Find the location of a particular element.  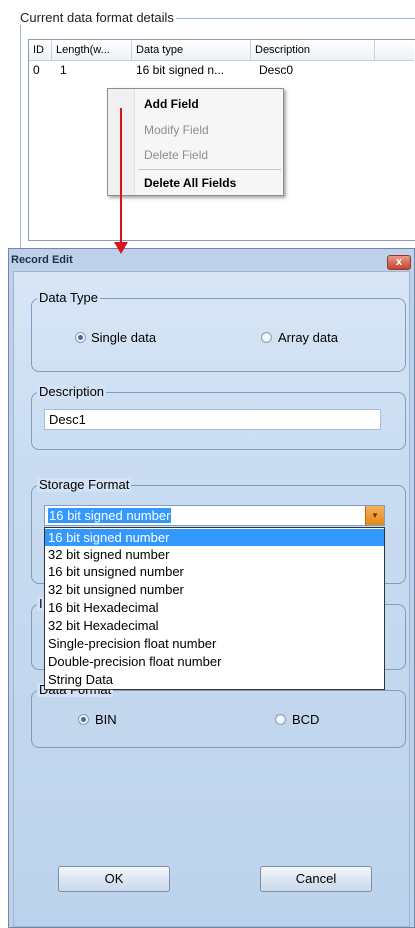

table-header: ID Length(w... Data type Description is located at coordinates (221, 50).